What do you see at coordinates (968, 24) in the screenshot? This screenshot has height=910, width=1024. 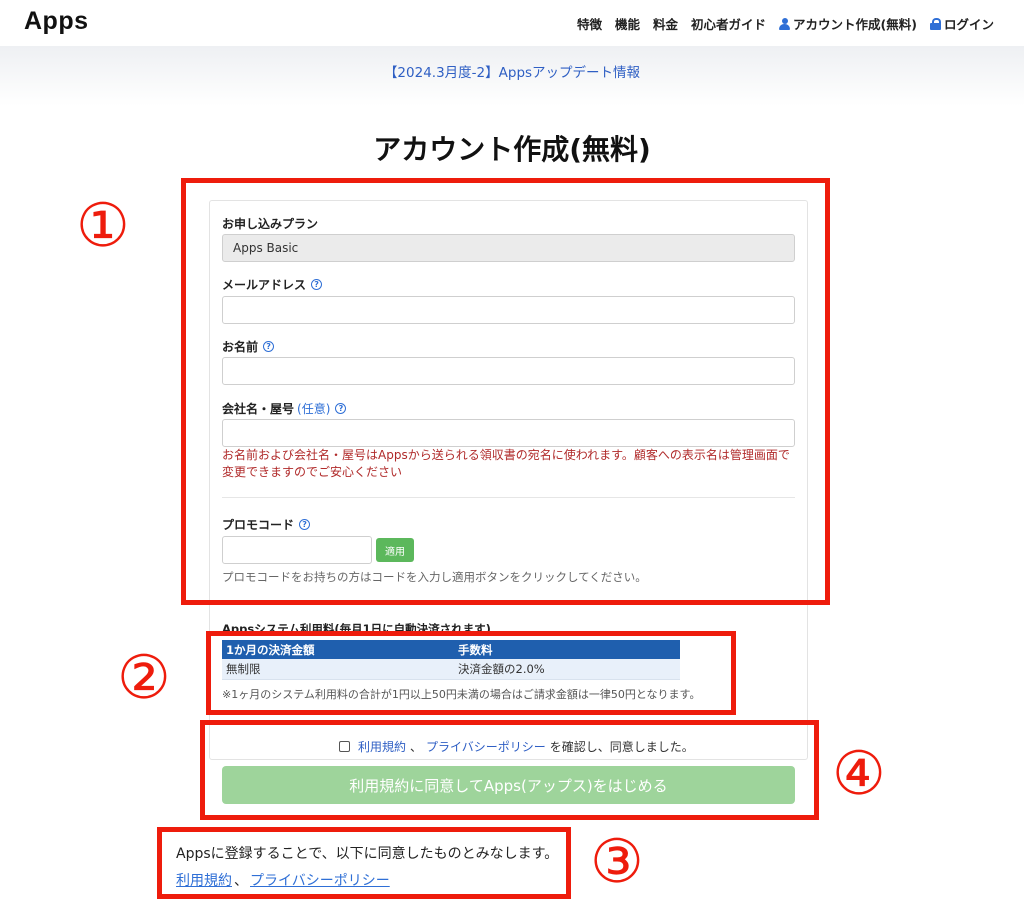 I see `nav-login-label: ログイン` at bounding box center [968, 24].